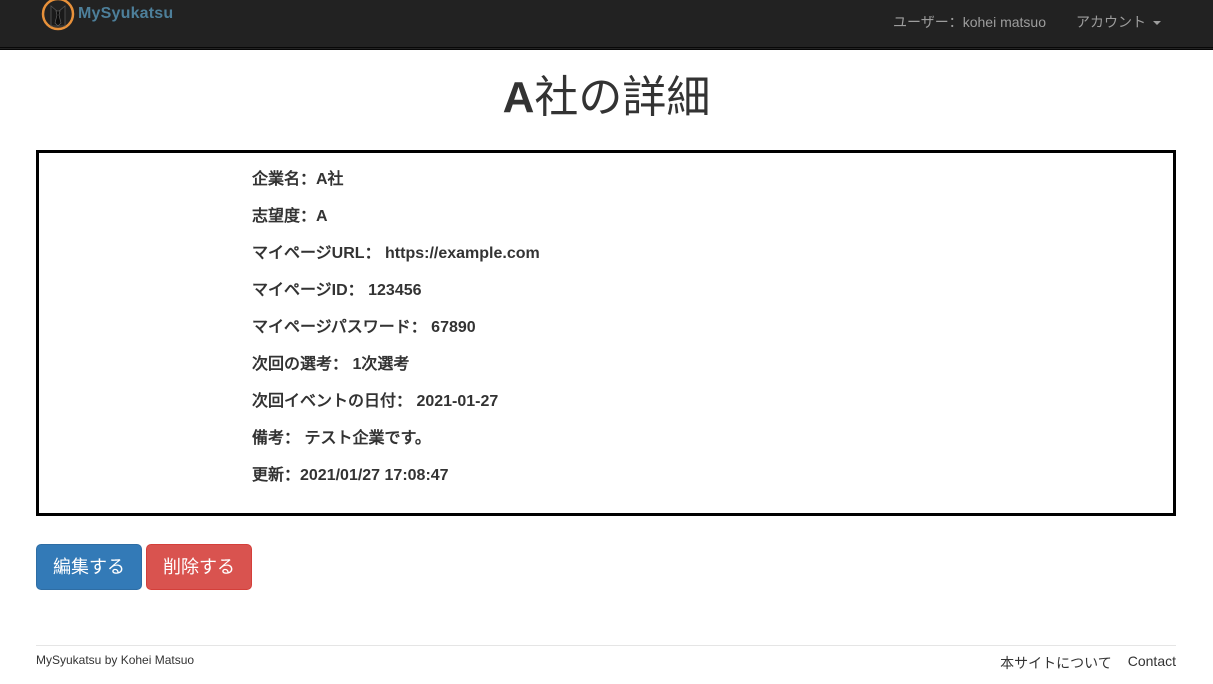 This screenshot has height=684, width=1213. I want to click on footer-links: 本サイトについて Contact, so click(1088, 663).